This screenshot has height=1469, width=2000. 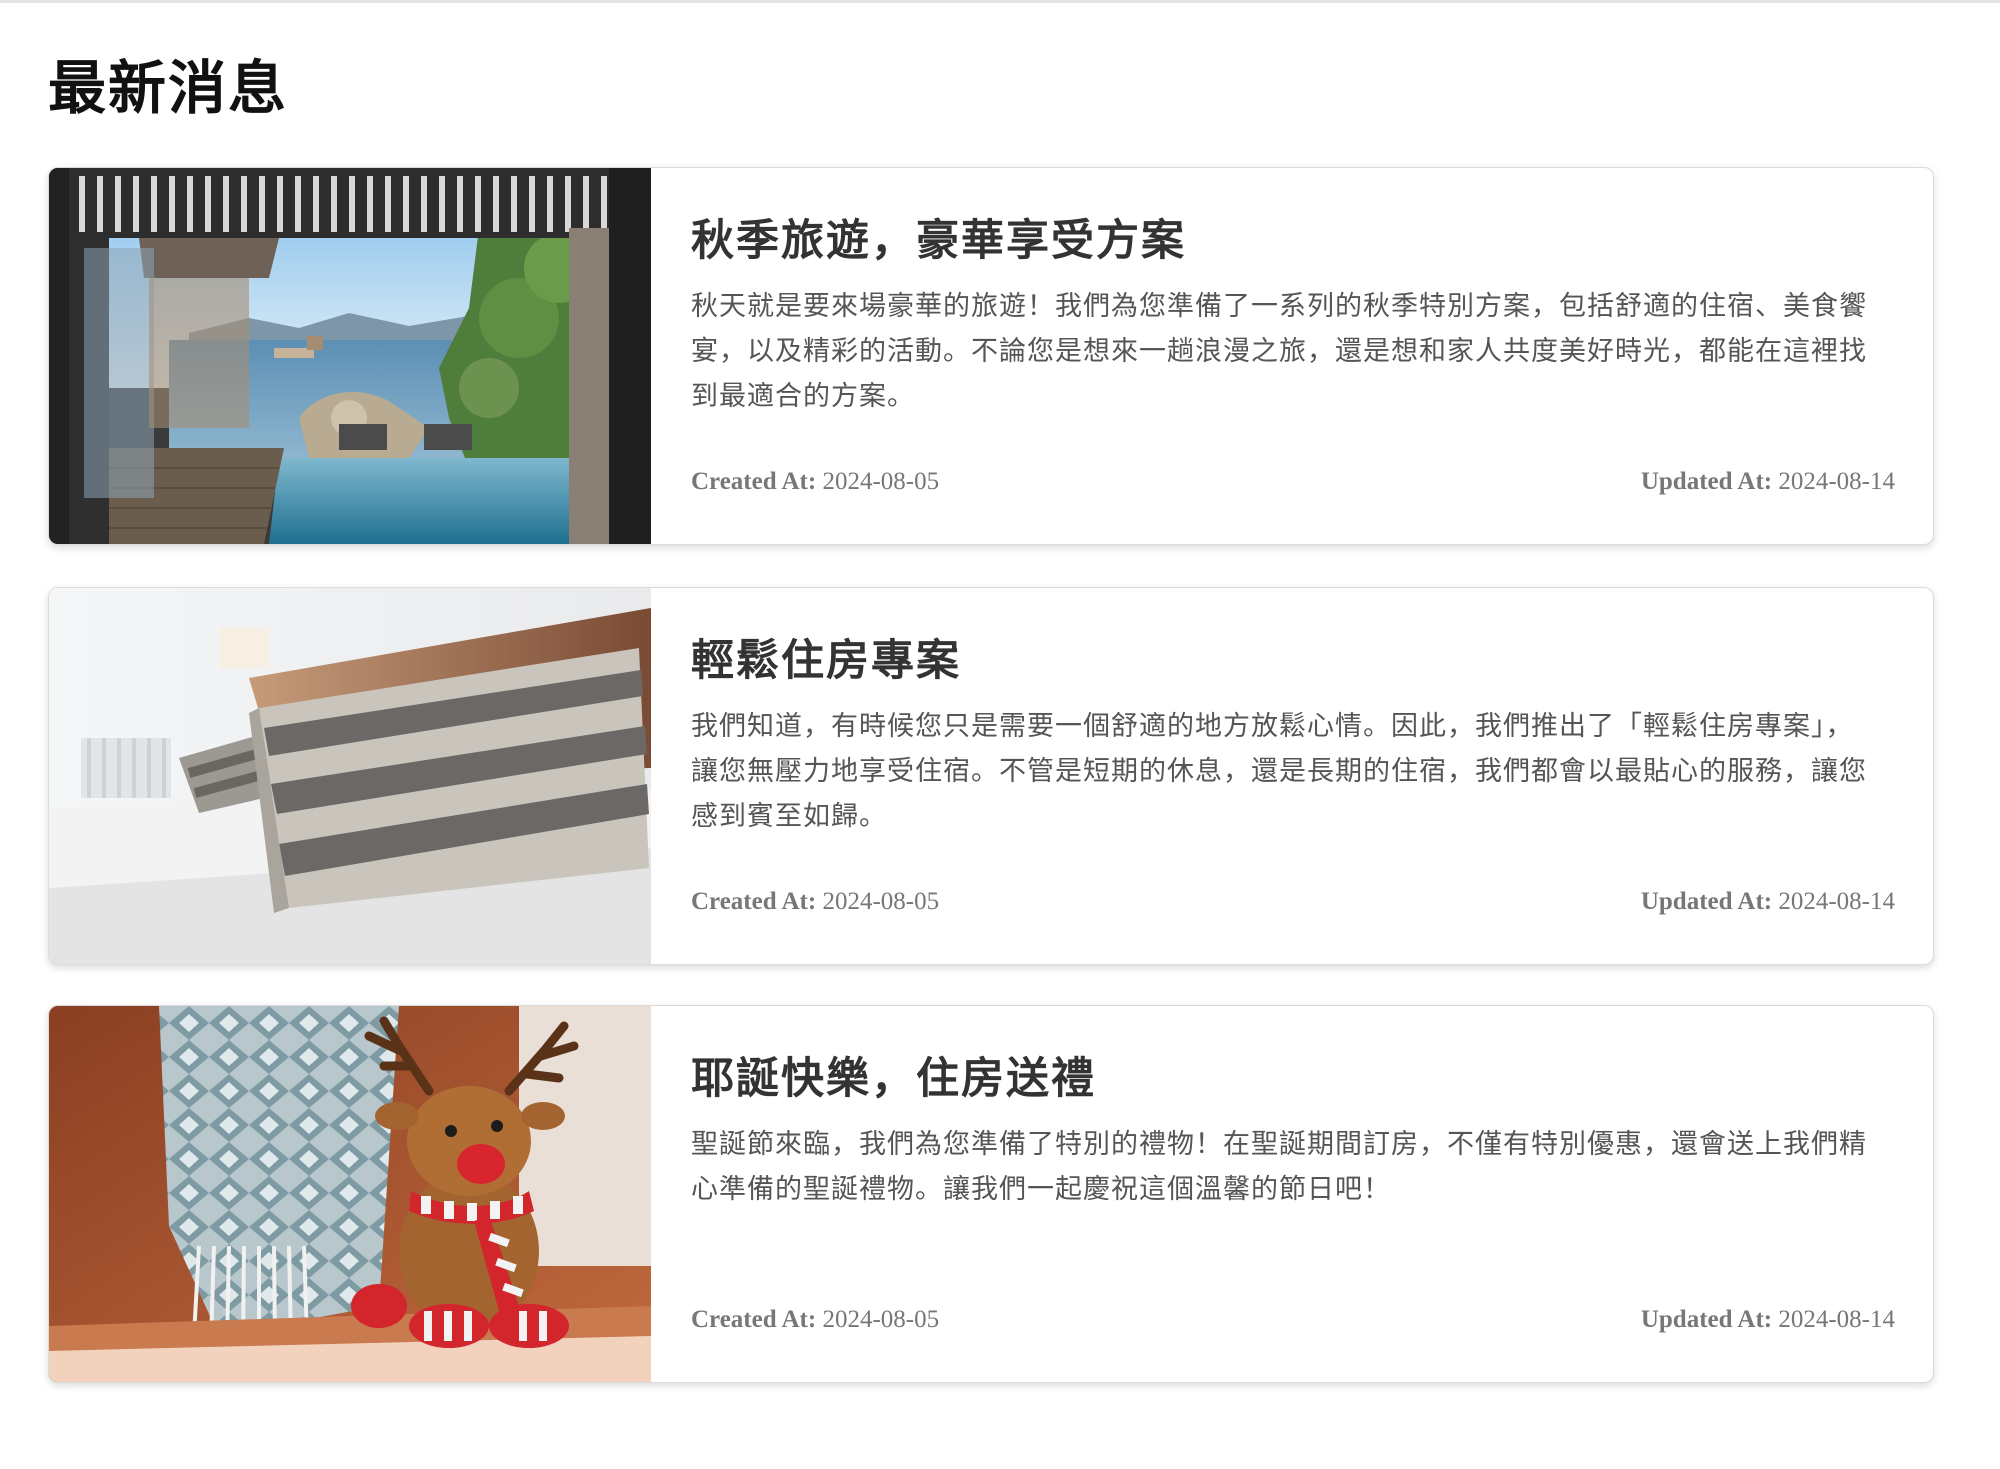 I want to click on news-image-villa-pool, so click(x=350, y=356).